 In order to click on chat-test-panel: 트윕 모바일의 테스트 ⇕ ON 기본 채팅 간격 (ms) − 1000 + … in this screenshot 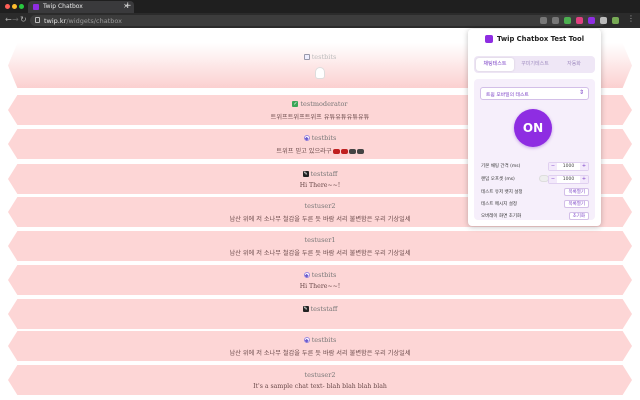, I will do `click(534, 149)`.